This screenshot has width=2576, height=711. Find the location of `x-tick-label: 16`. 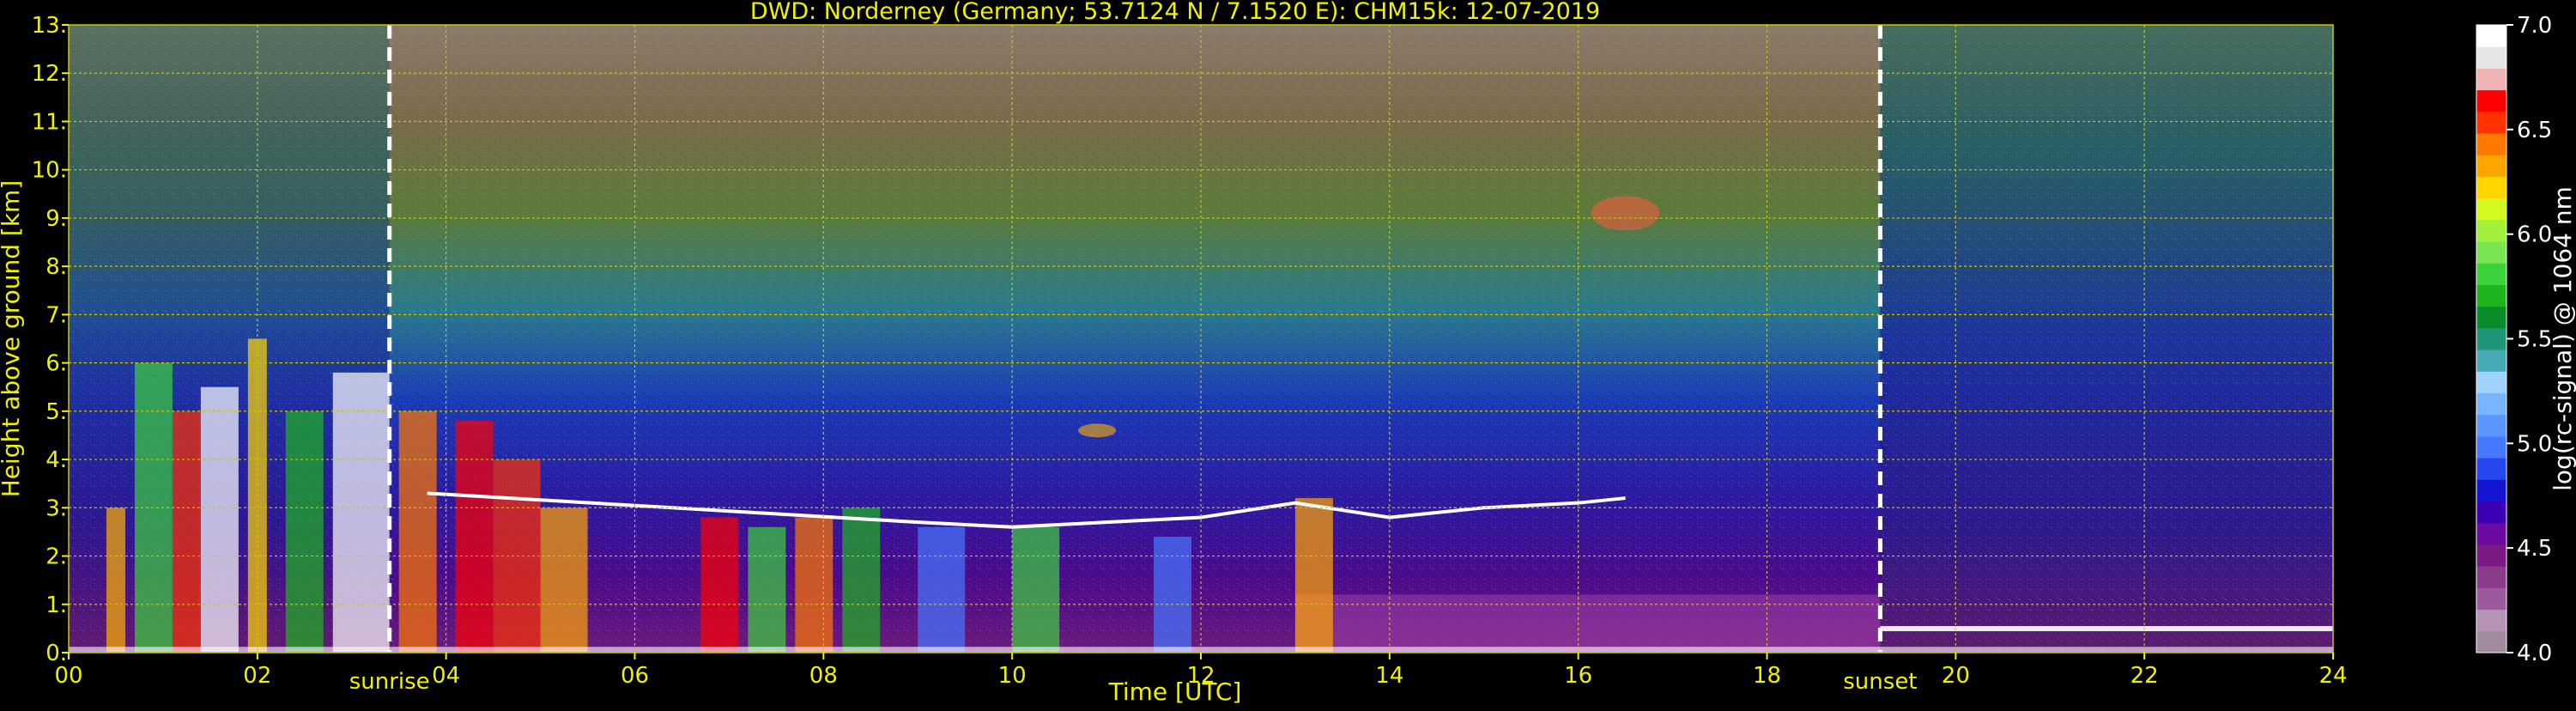

x-tick-label: 16 is located at coordinates (1578, 676).